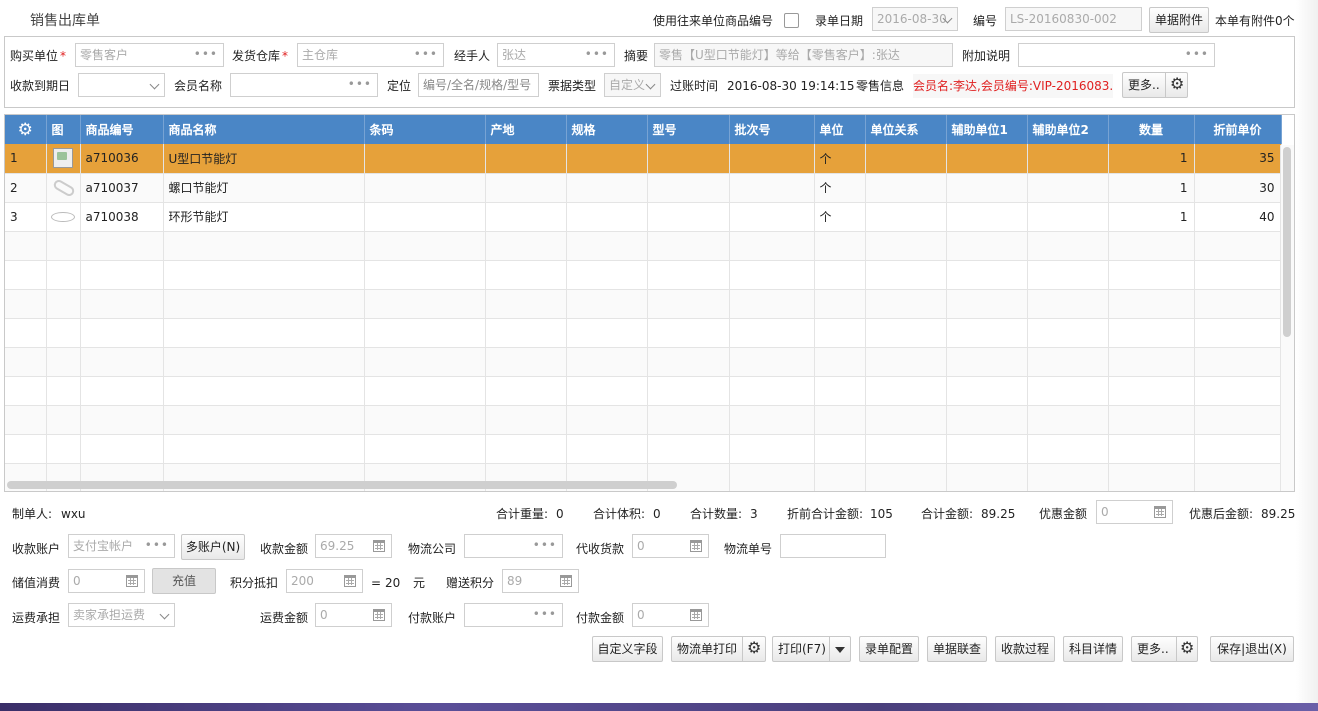 Image resolution: width=1318 pixels, height=711 pixels. Describe the element at coordinates (1238, 217) in the screenshot. I see `product-price: 40` at that location.